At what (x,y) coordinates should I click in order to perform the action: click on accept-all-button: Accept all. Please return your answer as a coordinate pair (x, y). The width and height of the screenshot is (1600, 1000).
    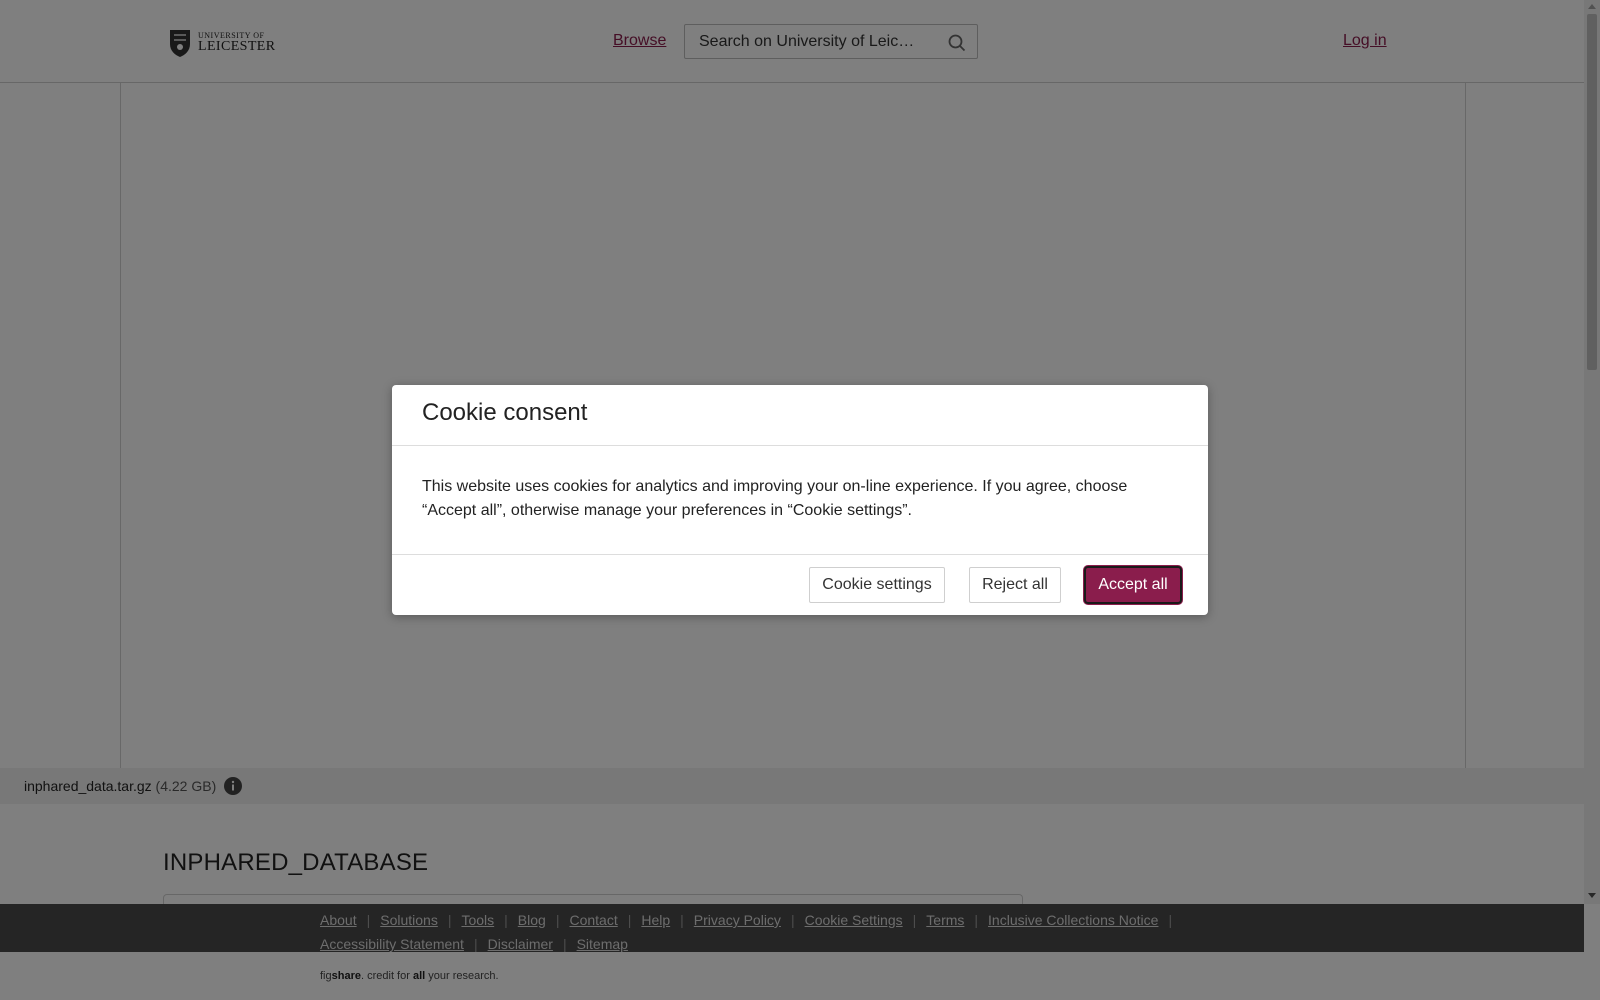
    Looking at the image, I should click on (1133, 585).